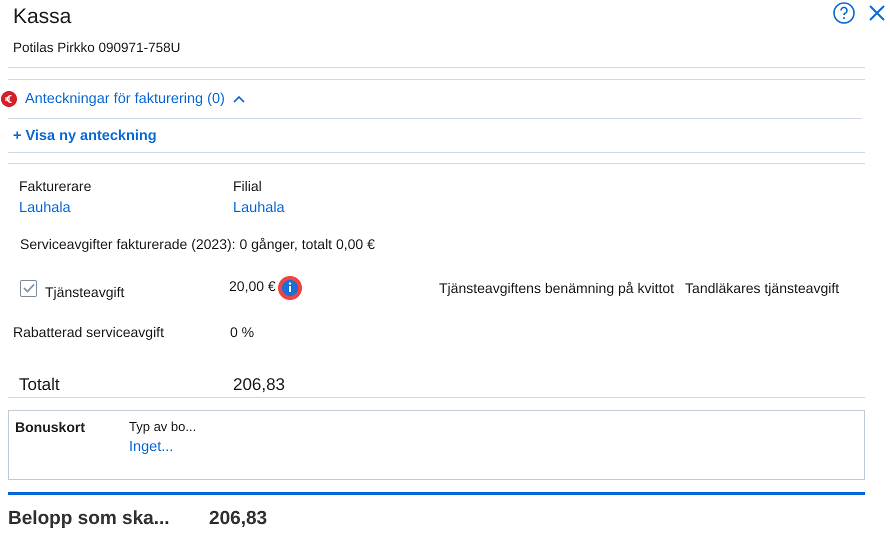 The width and height of the screenshot is (890, 541). What do you see at coordinates (135, 99) in the screenshot?
I see `billing-notes-toggle: Anteckningar för fakturering (0)` at bounding box center [135, 99].